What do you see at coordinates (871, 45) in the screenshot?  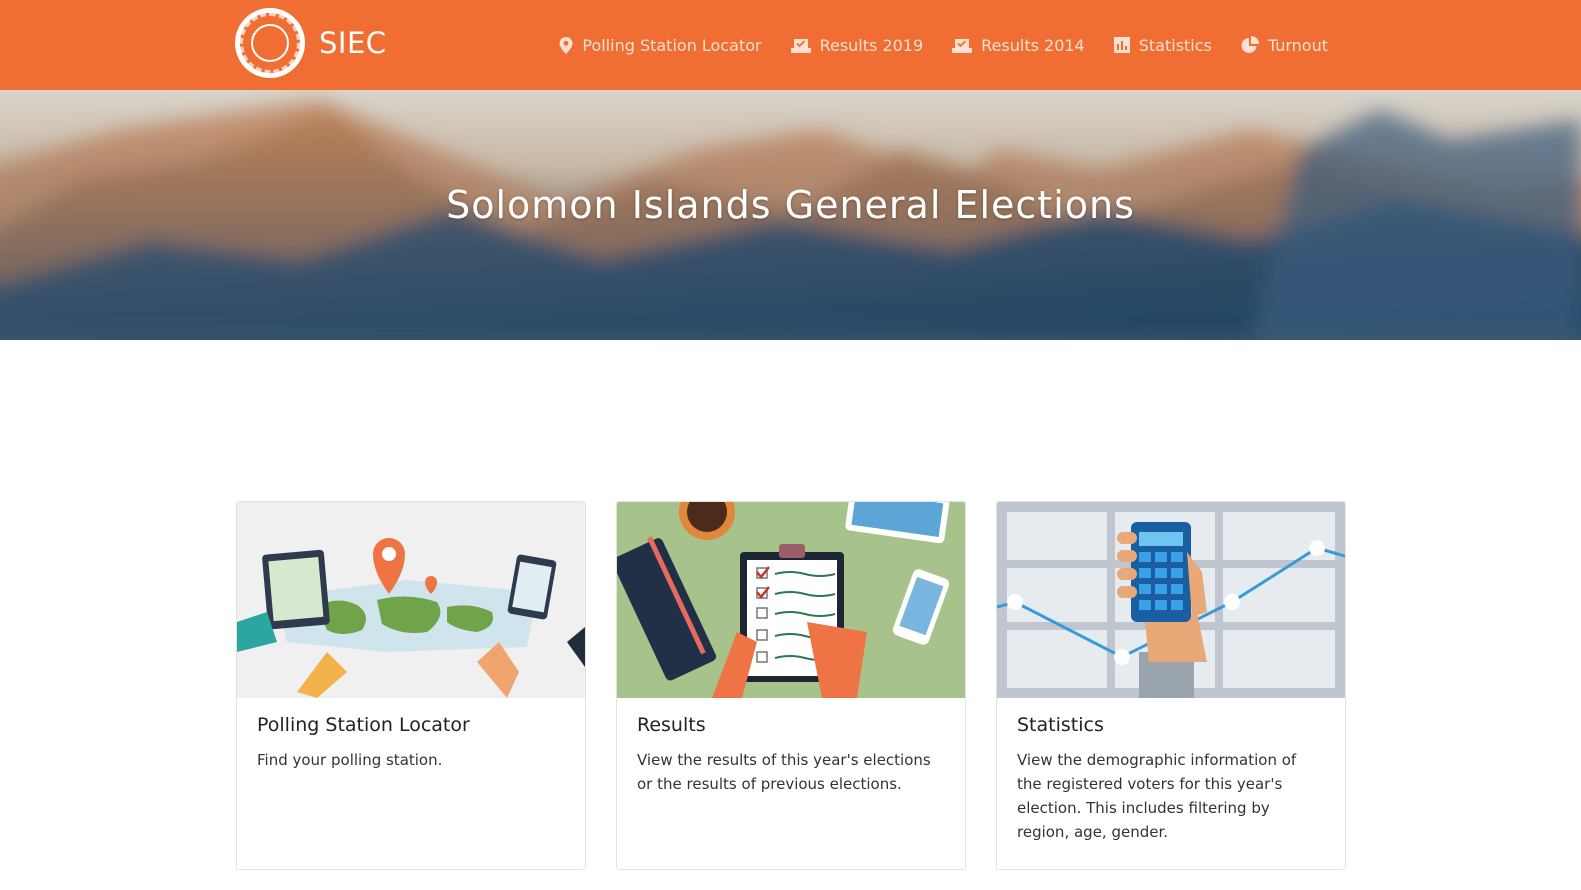 I see `nav-label: Results 2019` at bounding box center [871, 45].